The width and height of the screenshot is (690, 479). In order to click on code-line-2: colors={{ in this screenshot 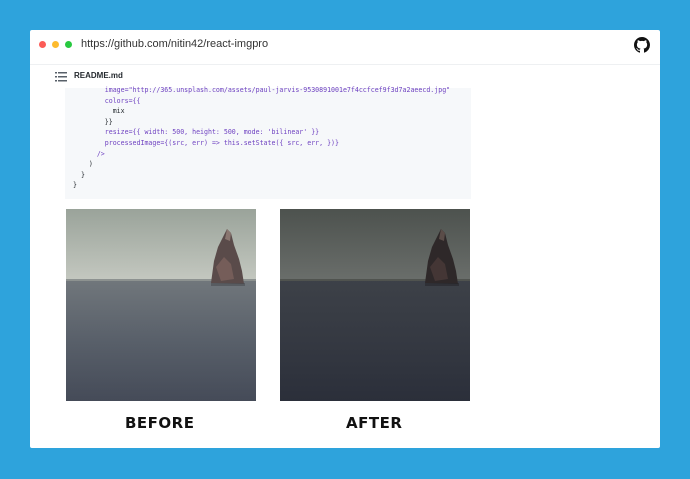, I will do `click(122, 100)`.